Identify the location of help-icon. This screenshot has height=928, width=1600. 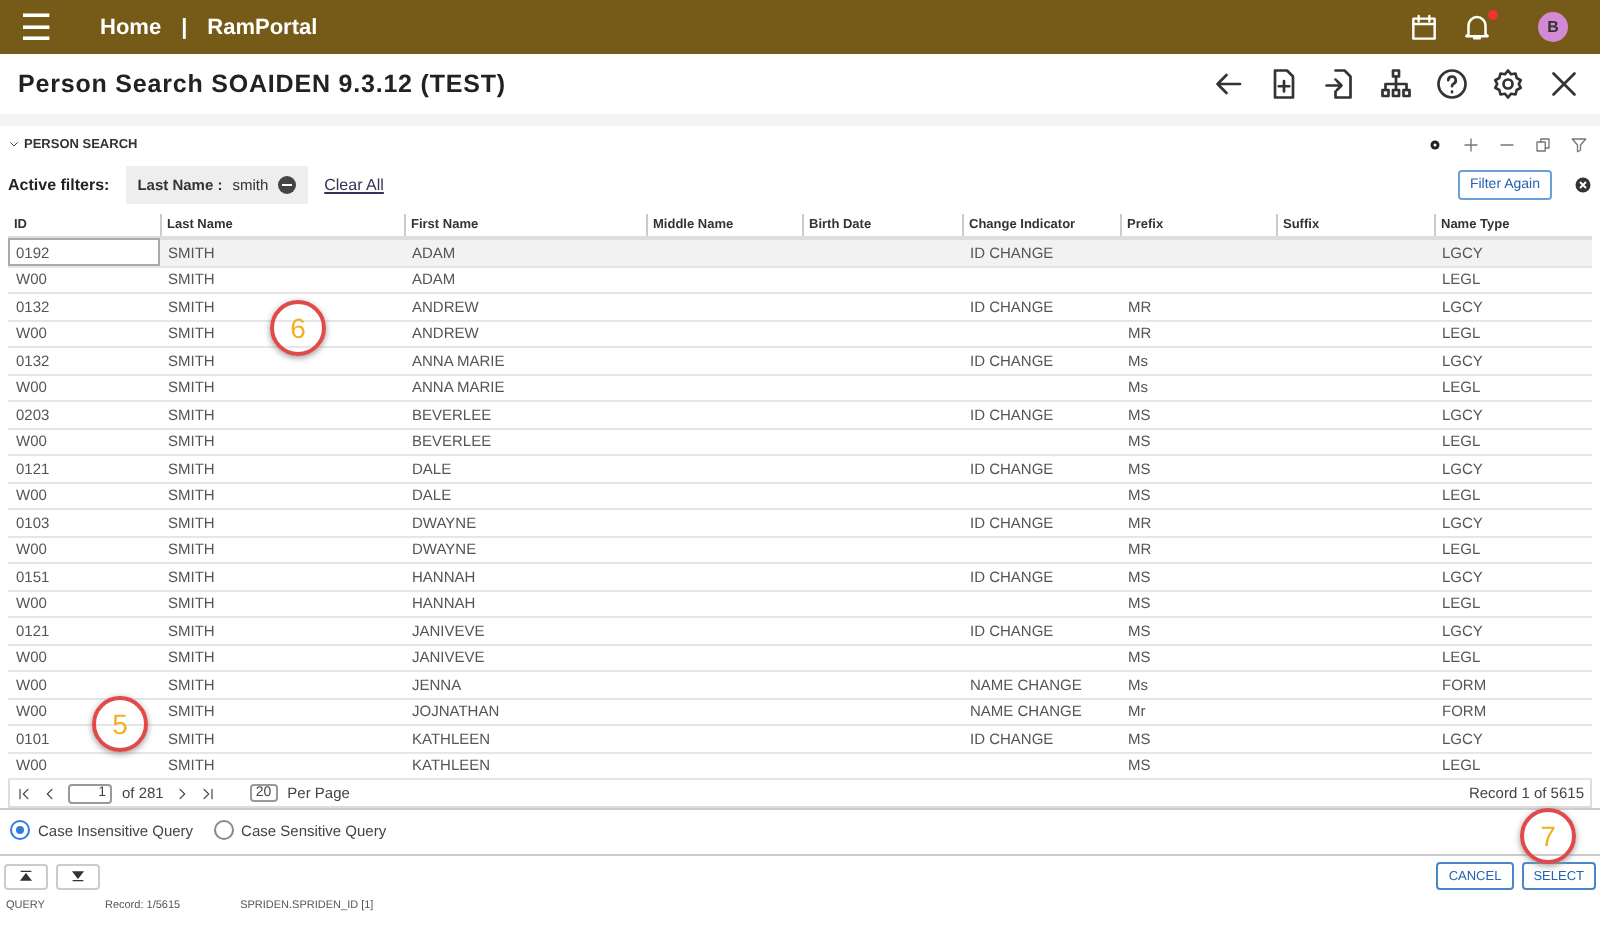
(1452, 84).